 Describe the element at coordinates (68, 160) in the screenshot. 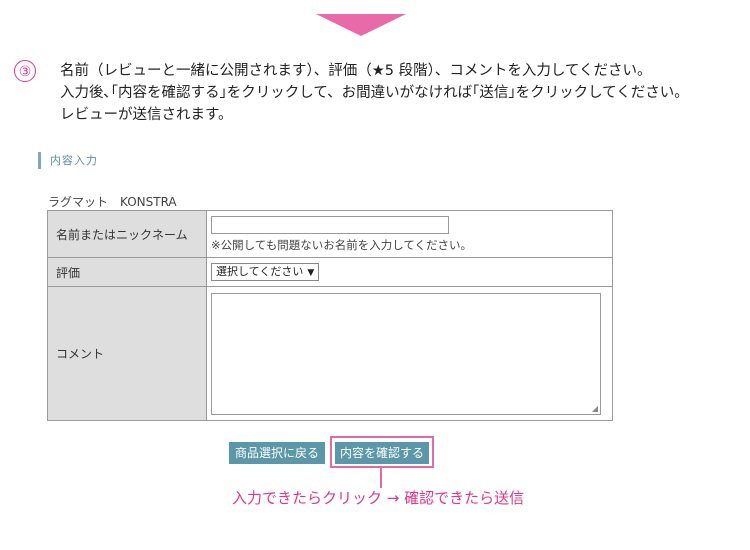

I see `section-title: 内容入力` at that location.